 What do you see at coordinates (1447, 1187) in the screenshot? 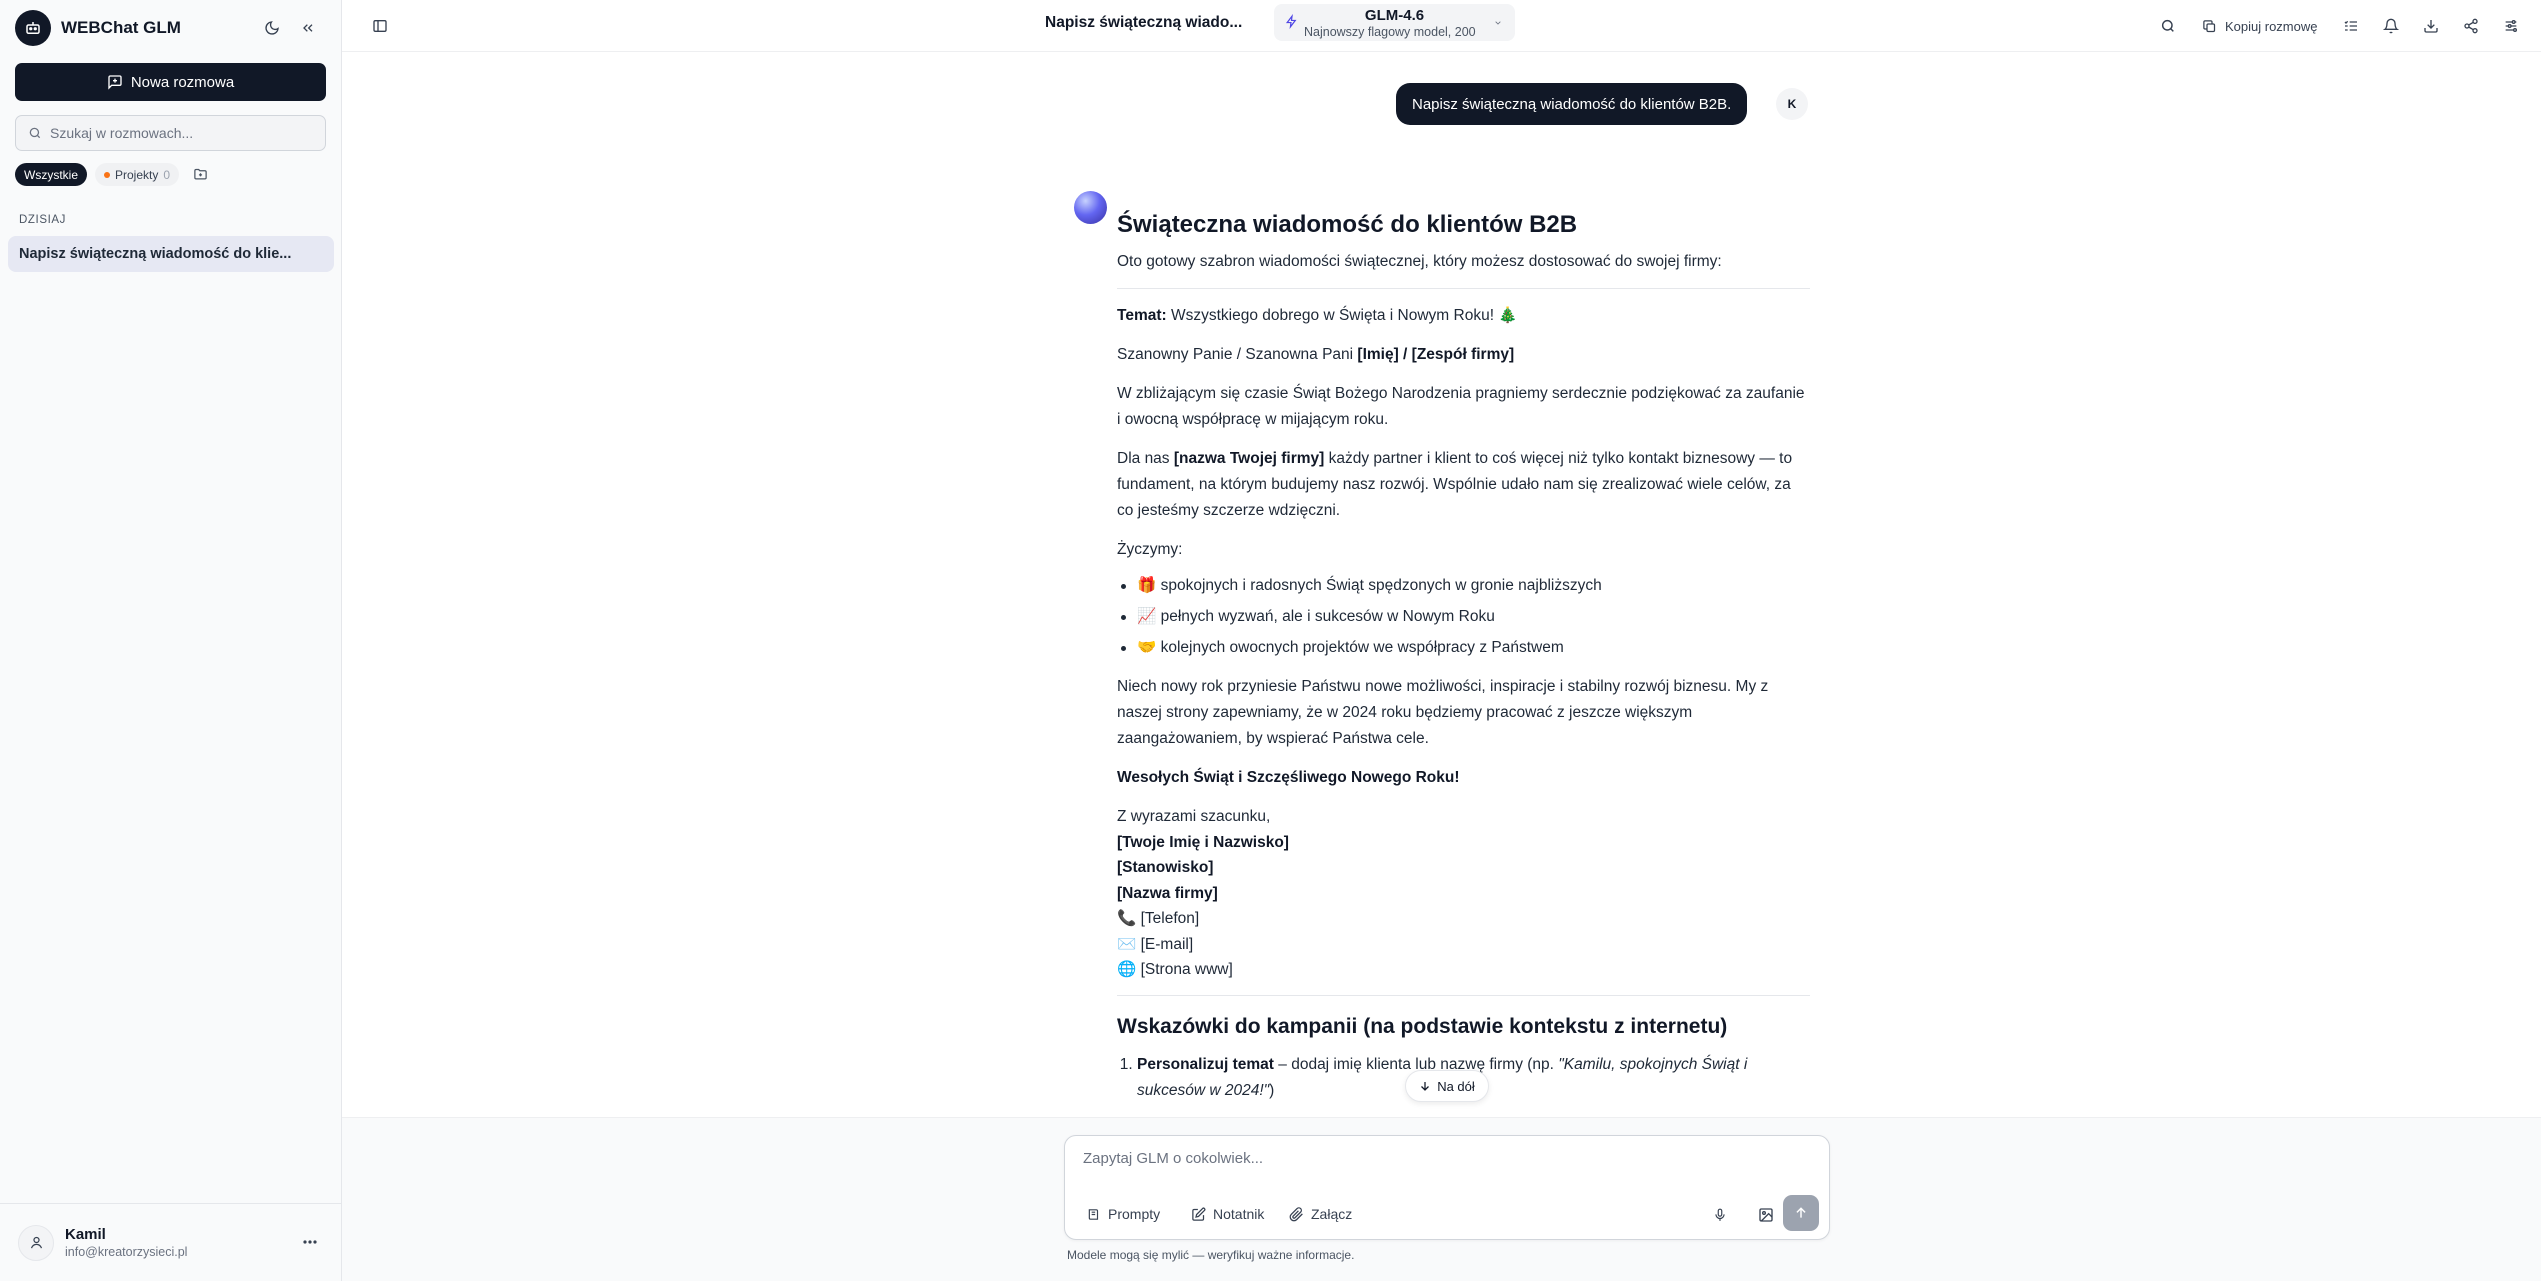
I see `composer: Prompty Notatnik Załącz` at bounding box center [1447, 1187].